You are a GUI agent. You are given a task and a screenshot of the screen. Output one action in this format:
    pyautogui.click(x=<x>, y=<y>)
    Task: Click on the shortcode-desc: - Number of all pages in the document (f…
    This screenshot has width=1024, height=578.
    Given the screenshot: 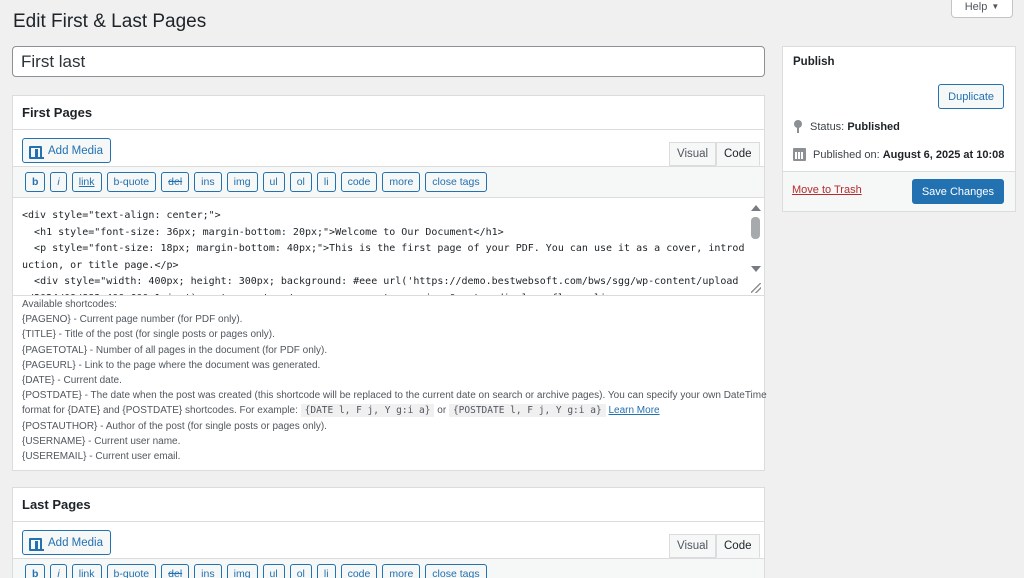 What is the action you would take?
    pyautogui.click(x=207, y=350)
    